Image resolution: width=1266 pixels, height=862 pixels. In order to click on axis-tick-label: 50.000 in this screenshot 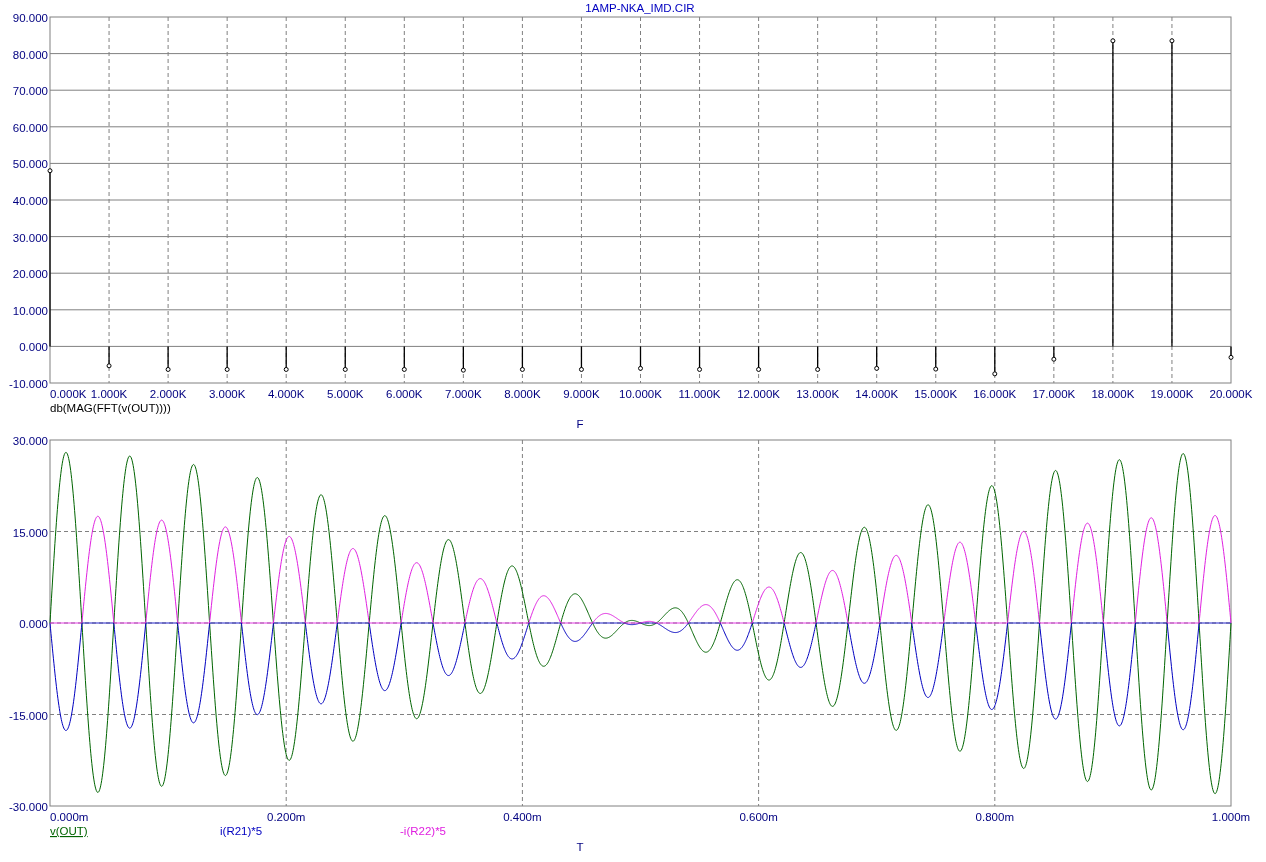, I will do `click(30, 164)`.